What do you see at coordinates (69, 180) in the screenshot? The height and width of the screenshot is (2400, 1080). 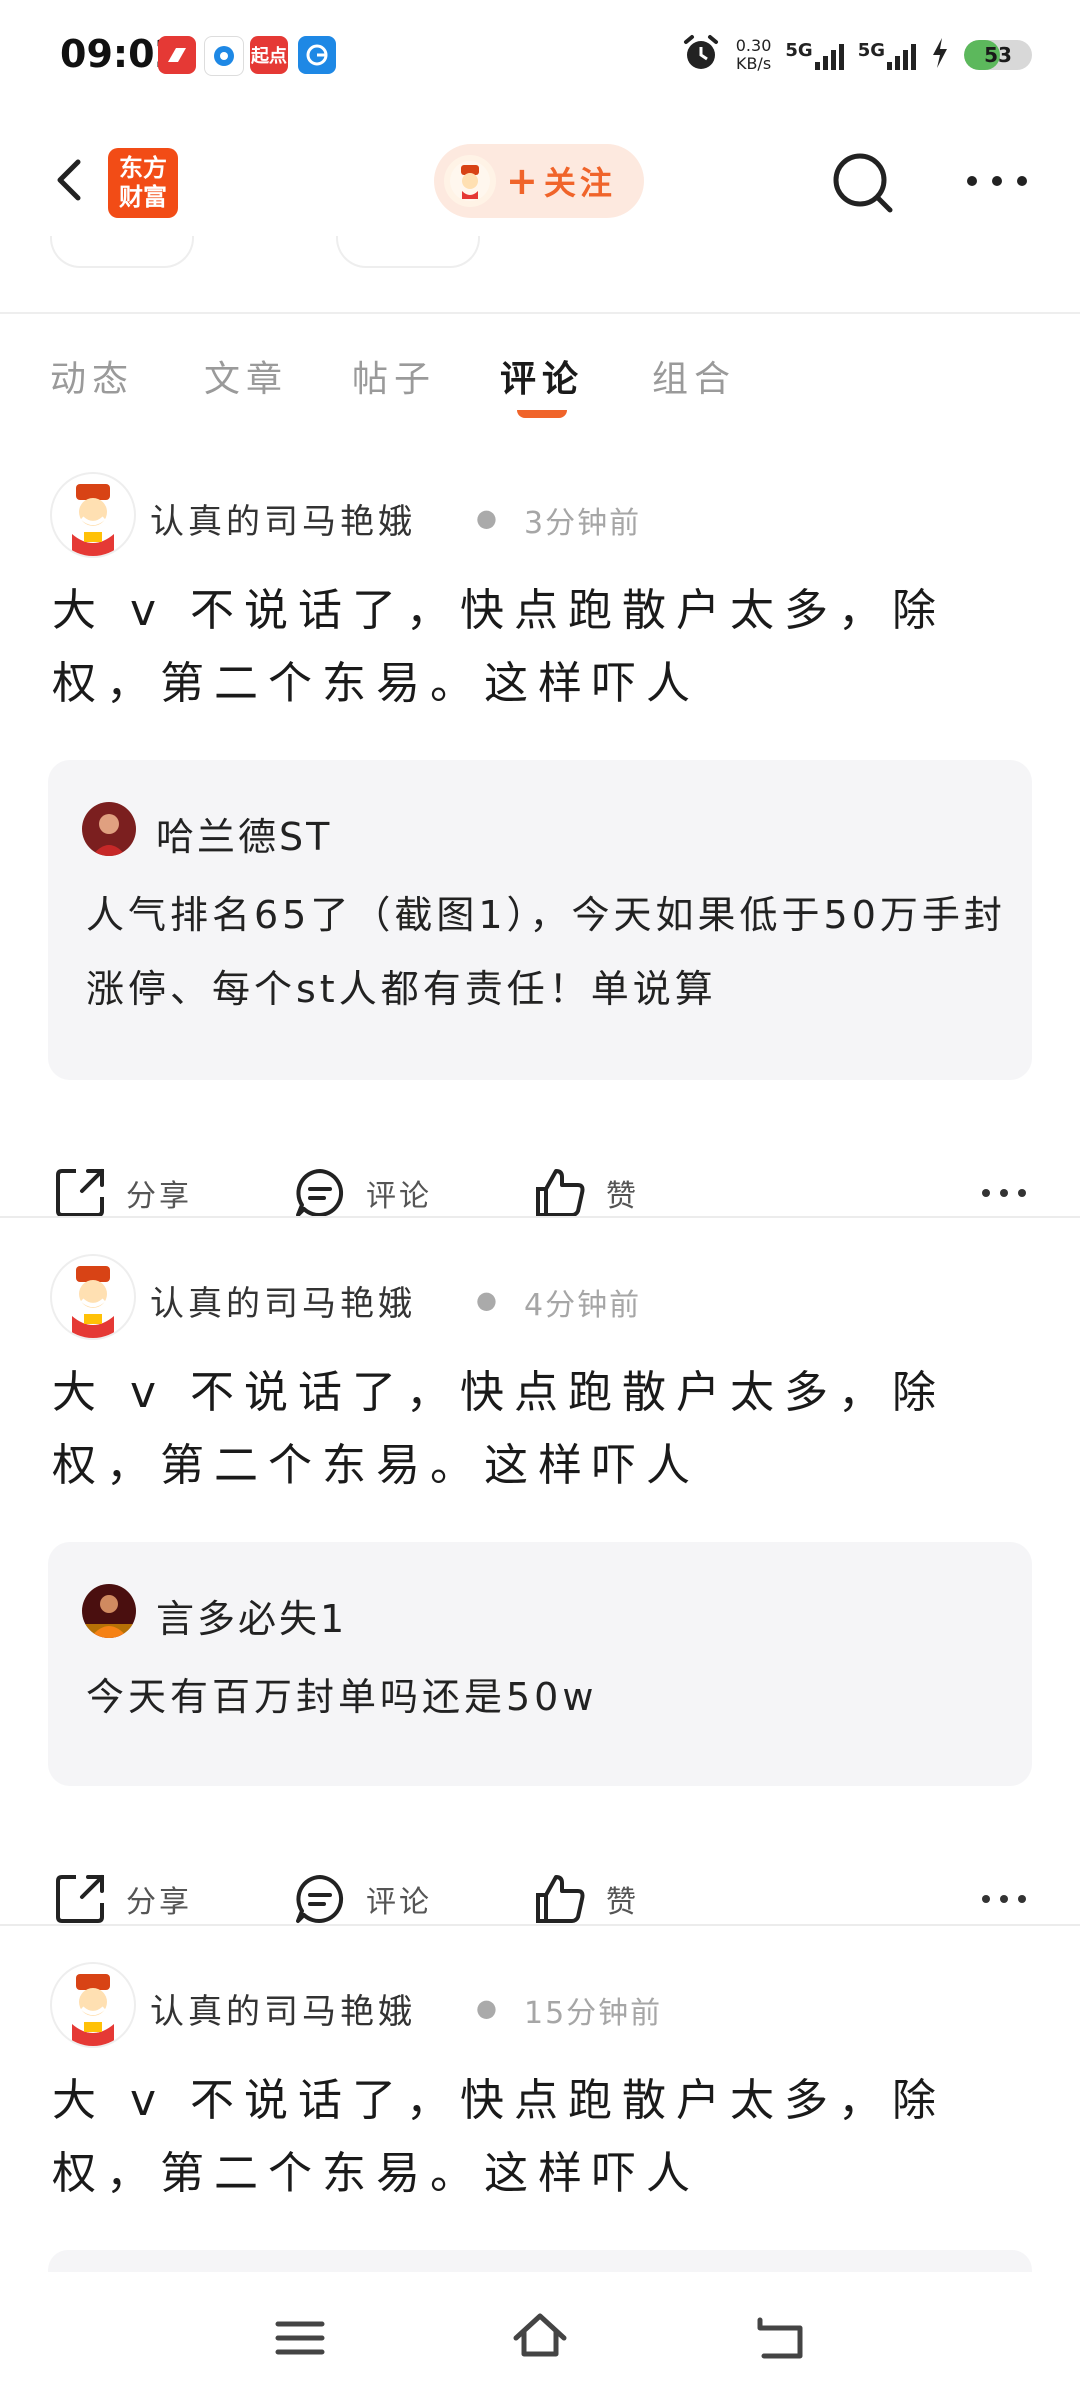 I see `chevron-left-icon` at bounding box center [69, 180].